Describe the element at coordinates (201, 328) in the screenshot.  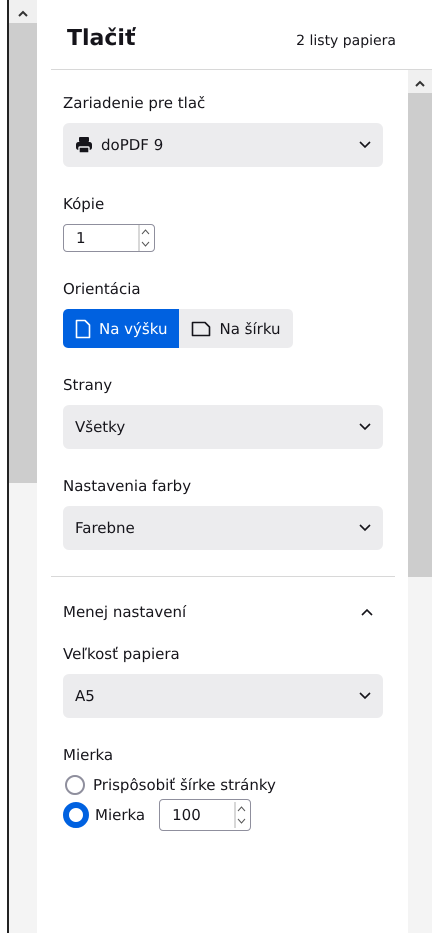
I see `landscape-page-icon` at that location.